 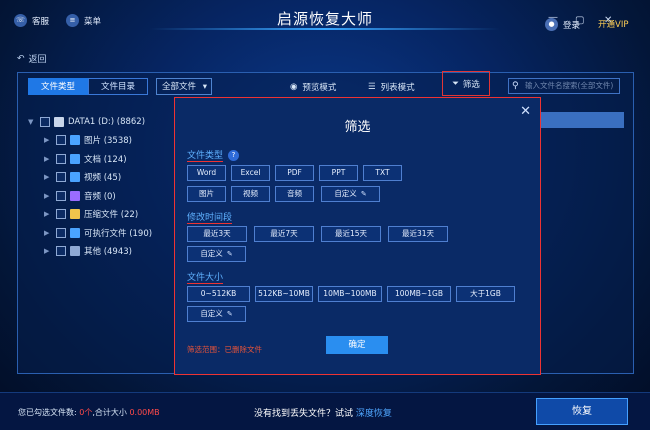 I want to click on title-bar: ☏ 客服 ≡ 菜单 启源恢复大师 — ▢ ✕ ● 登录 开通VIP, so click(x=325, y=19).